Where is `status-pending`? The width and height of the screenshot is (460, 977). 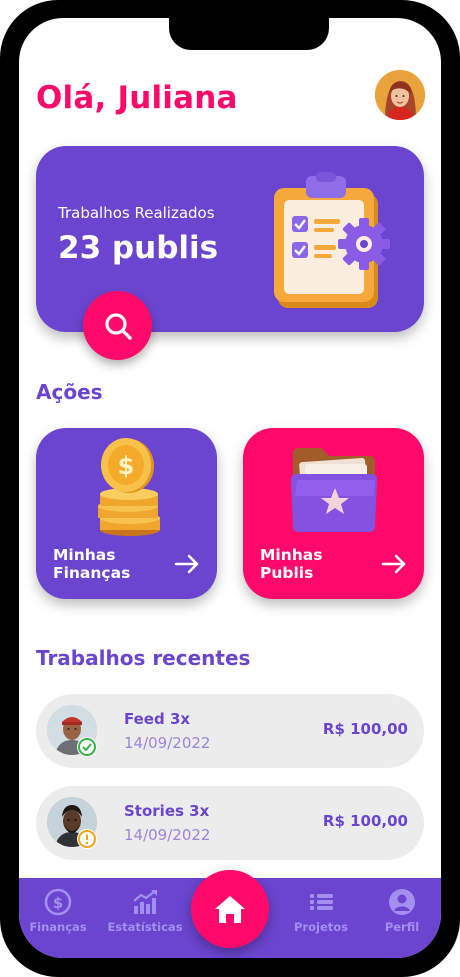
status-pending is located at coordinates (87, 839).